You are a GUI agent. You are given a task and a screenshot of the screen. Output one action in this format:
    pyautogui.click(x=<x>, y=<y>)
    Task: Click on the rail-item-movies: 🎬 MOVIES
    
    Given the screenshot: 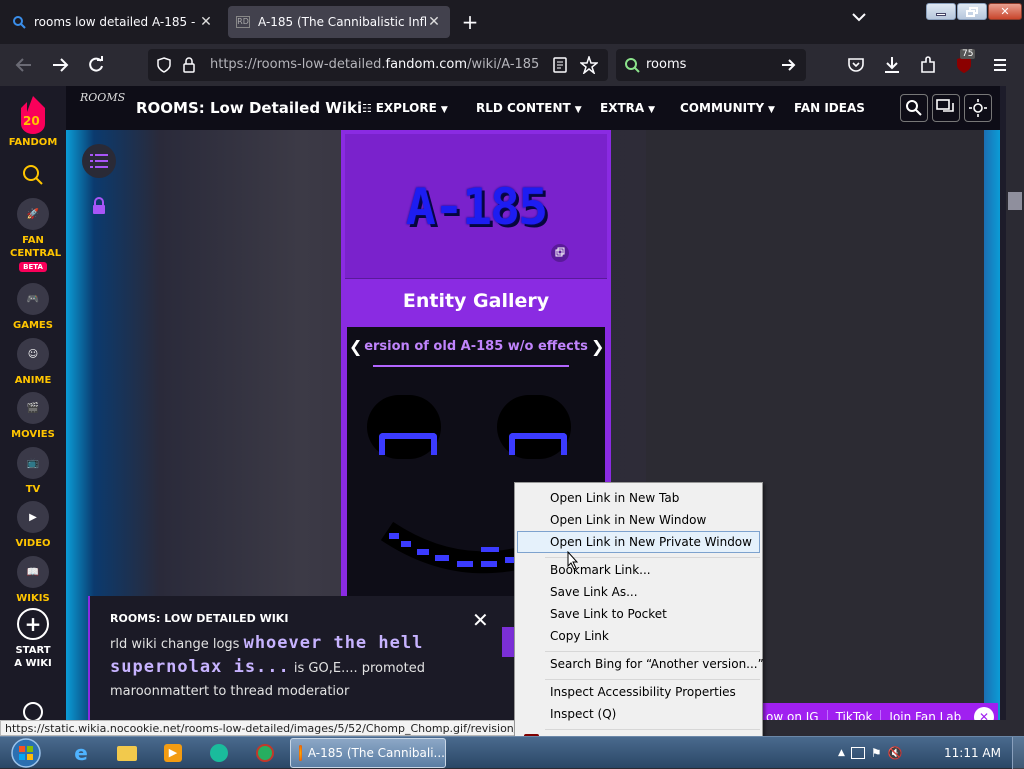 What is the action you would take?
    pyautogui.click(x=33, y=416)
    